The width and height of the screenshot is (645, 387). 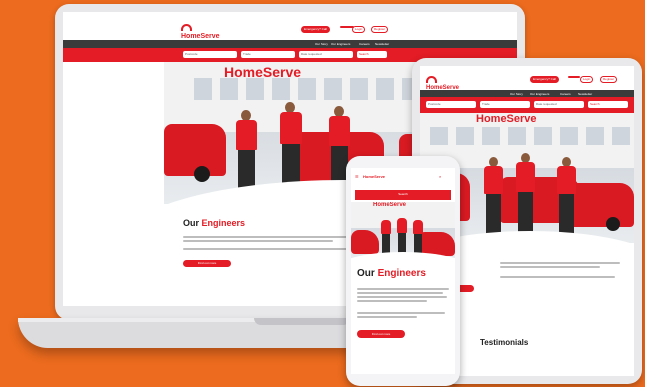 What do you see at coordinates (602, 205) in the screenshot?
I see `van-right` at bounding box center [602, 205].